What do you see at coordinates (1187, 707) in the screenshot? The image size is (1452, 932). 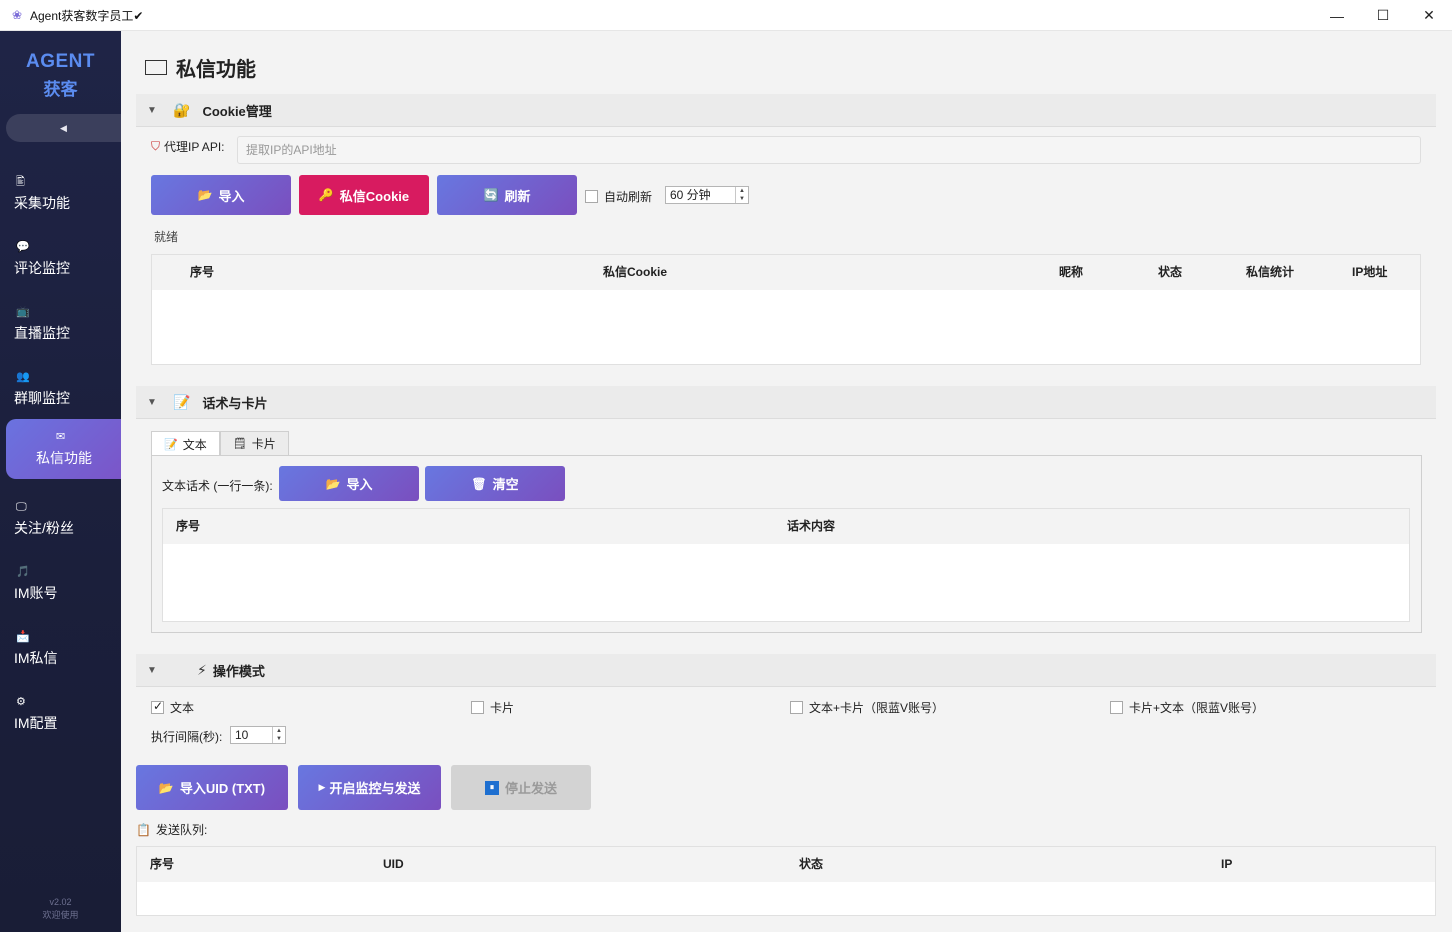 I see `mode-option-card-text: 卡片+文本（限蓝V账号）` at bounding box center [1187, 707].